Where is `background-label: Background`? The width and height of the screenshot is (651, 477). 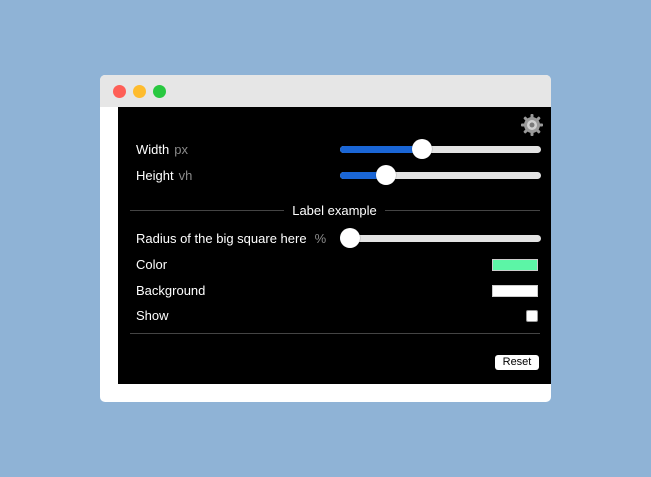
background-label: Background is located at coordinates (171, 290).